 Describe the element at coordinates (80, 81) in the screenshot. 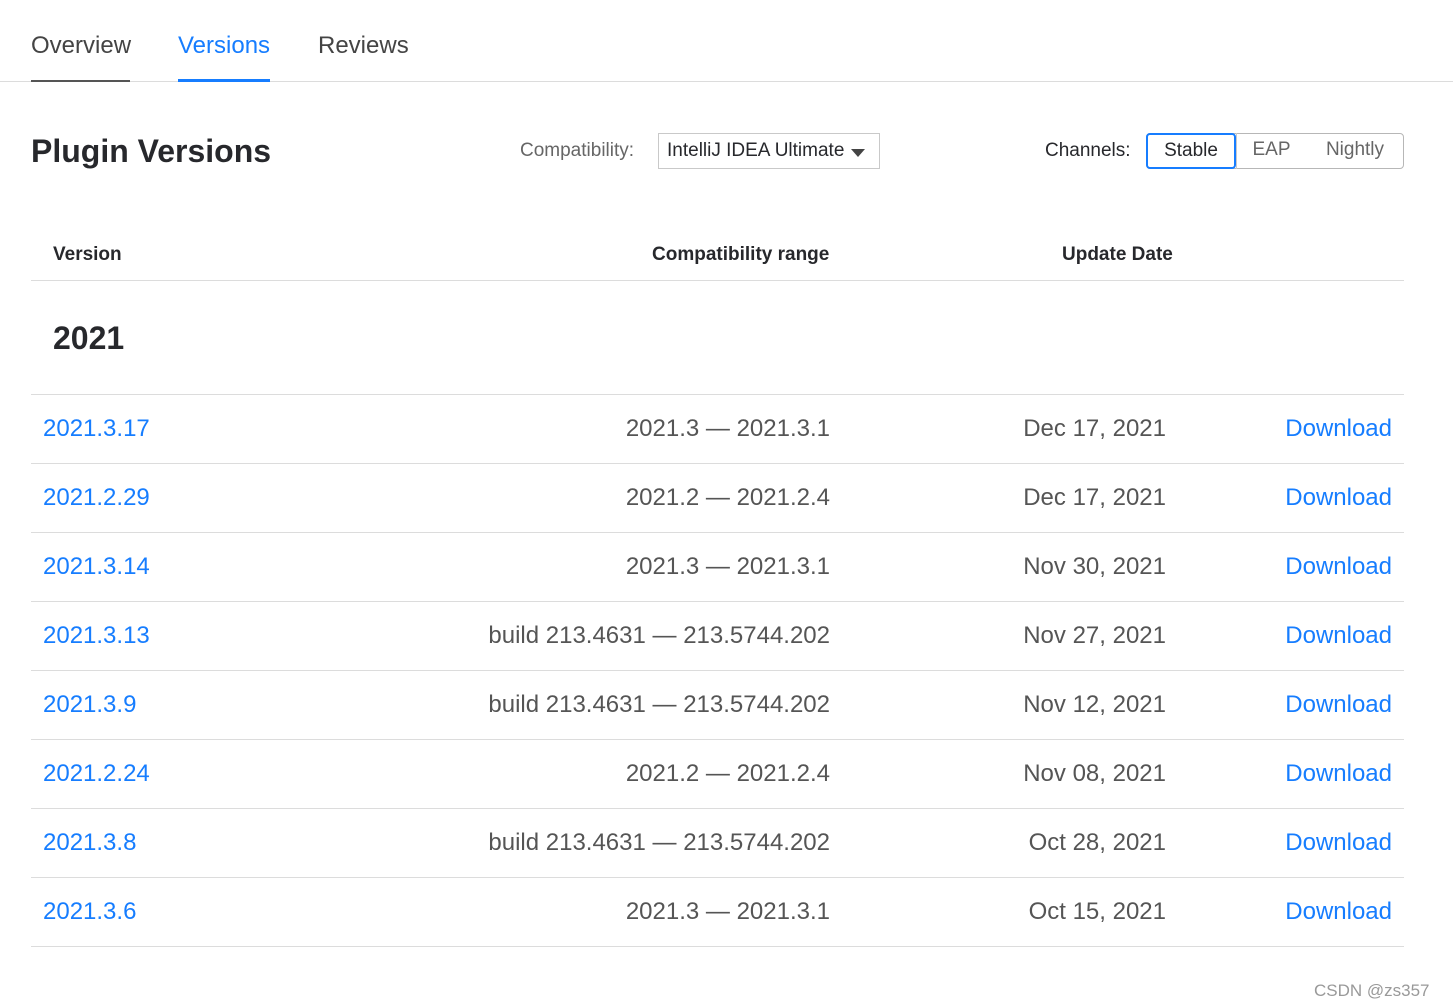

I see `tab-overview-underline` at that location.